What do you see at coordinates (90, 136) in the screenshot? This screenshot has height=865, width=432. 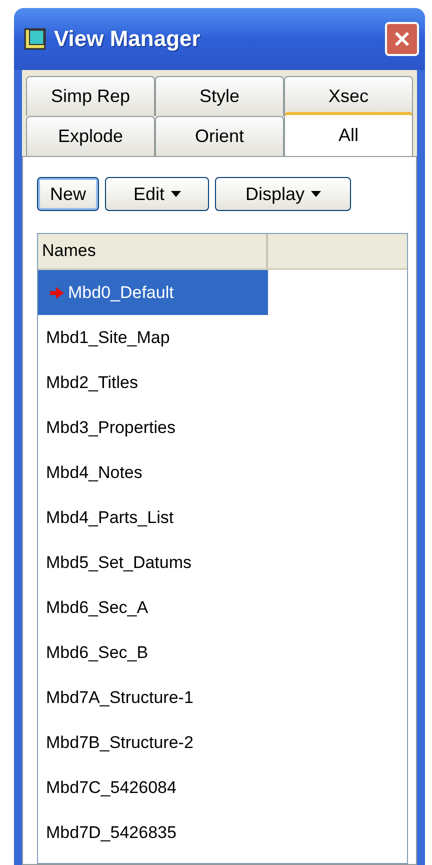 I see `tab: Explode` at bounding box center [90, 136].